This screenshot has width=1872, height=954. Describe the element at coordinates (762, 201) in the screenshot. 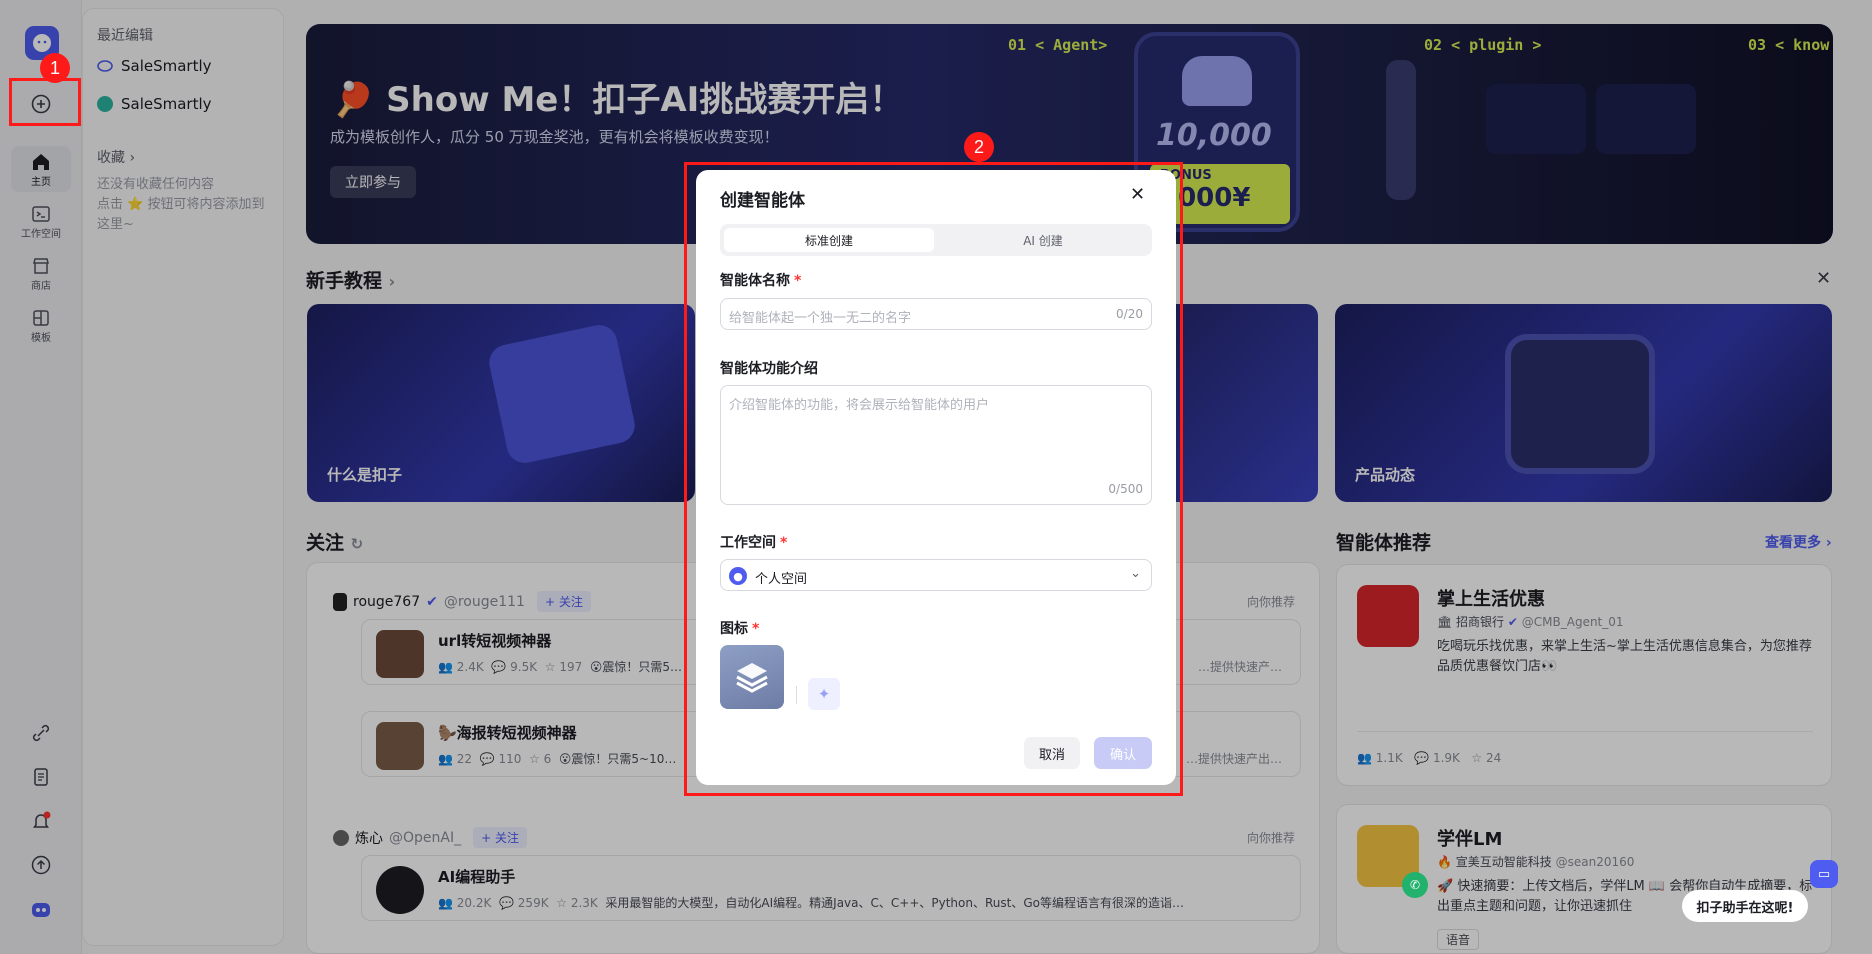

I see `dialog-title: 创建智能体` at that location.